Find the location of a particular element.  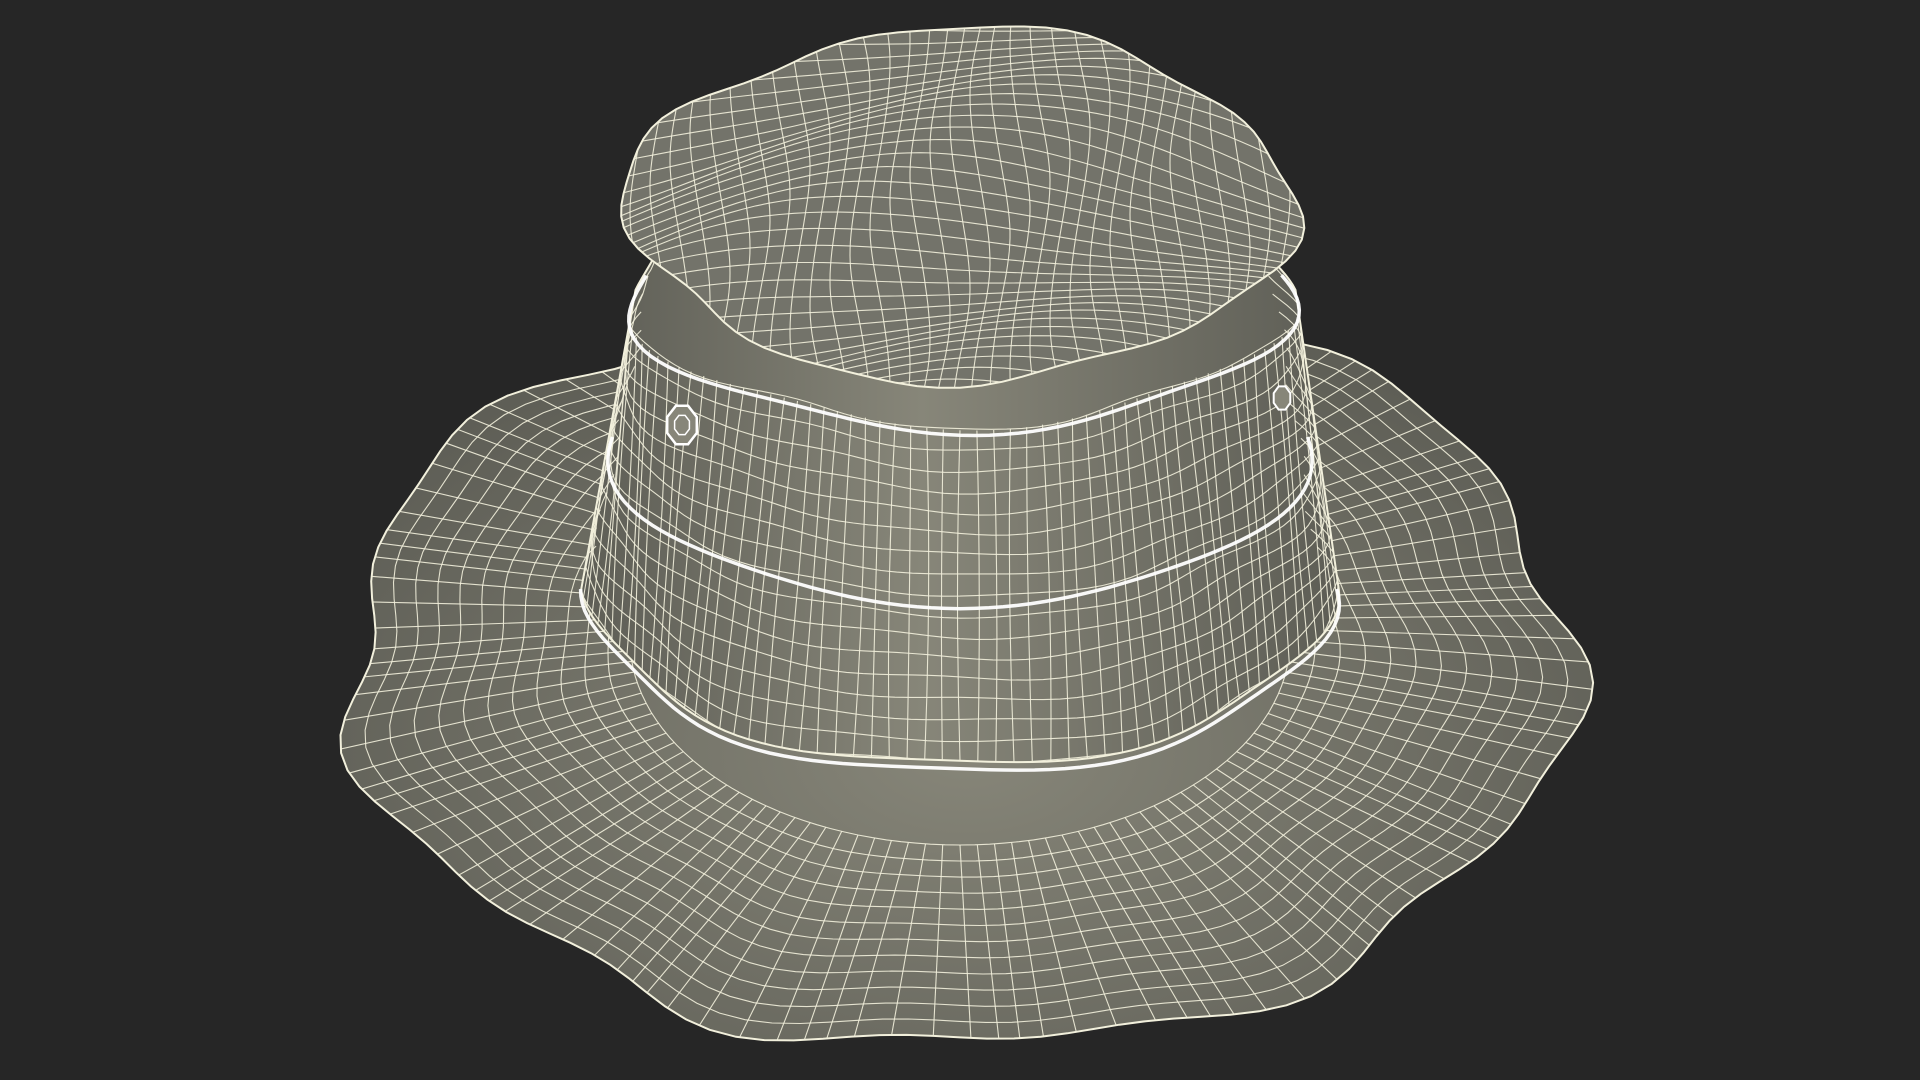

vent-eyelet-left is located at coordinates (682, 425).